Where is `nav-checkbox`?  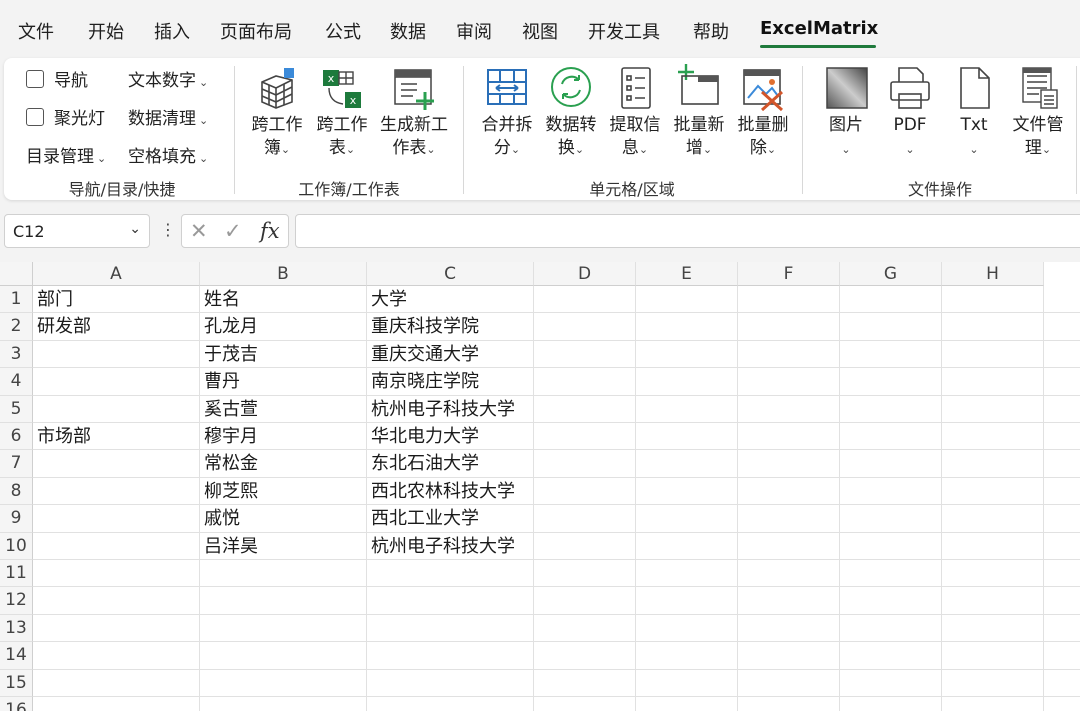 nav-checkbox is located at coordinates (35, 78).